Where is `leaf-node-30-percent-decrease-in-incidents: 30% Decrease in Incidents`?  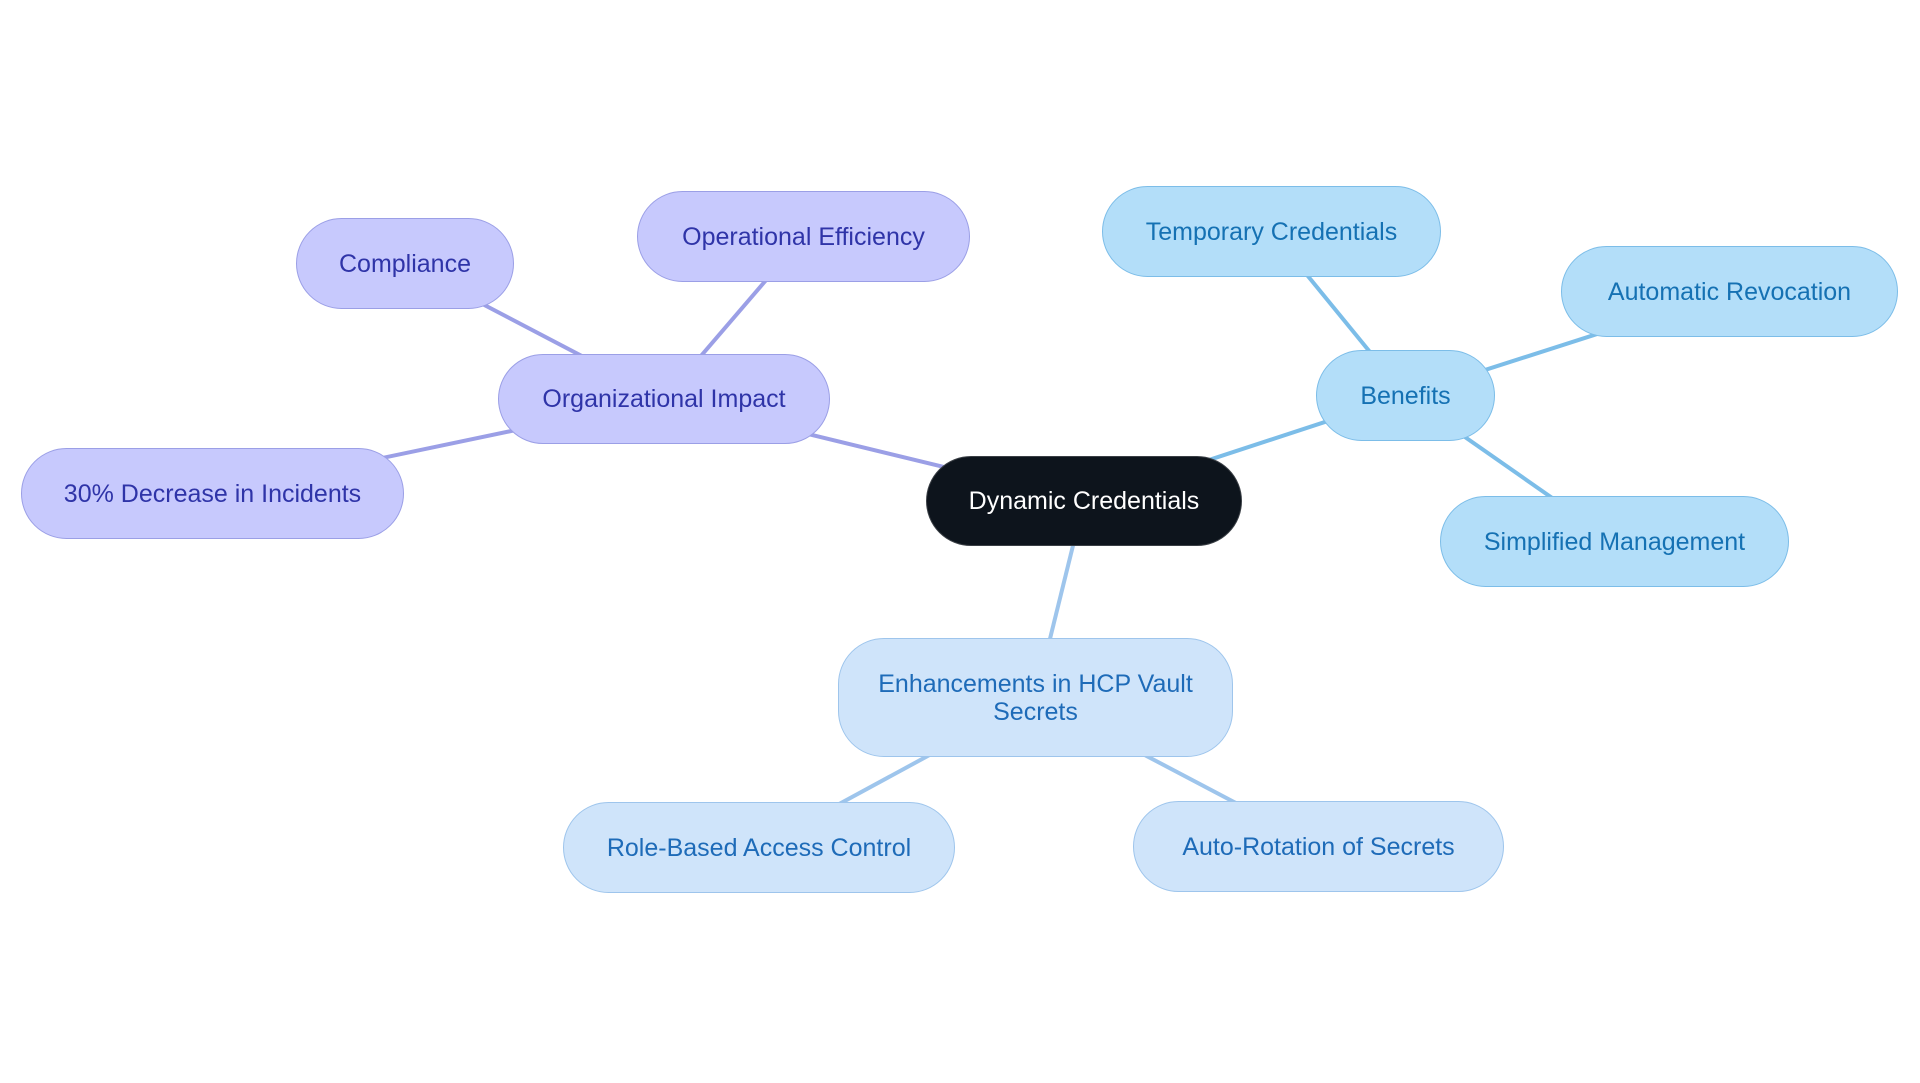 leaf-node-30-percent-decrease-in-incidents: 30% Decrease in Incidents is located at coordinates (212, 493).